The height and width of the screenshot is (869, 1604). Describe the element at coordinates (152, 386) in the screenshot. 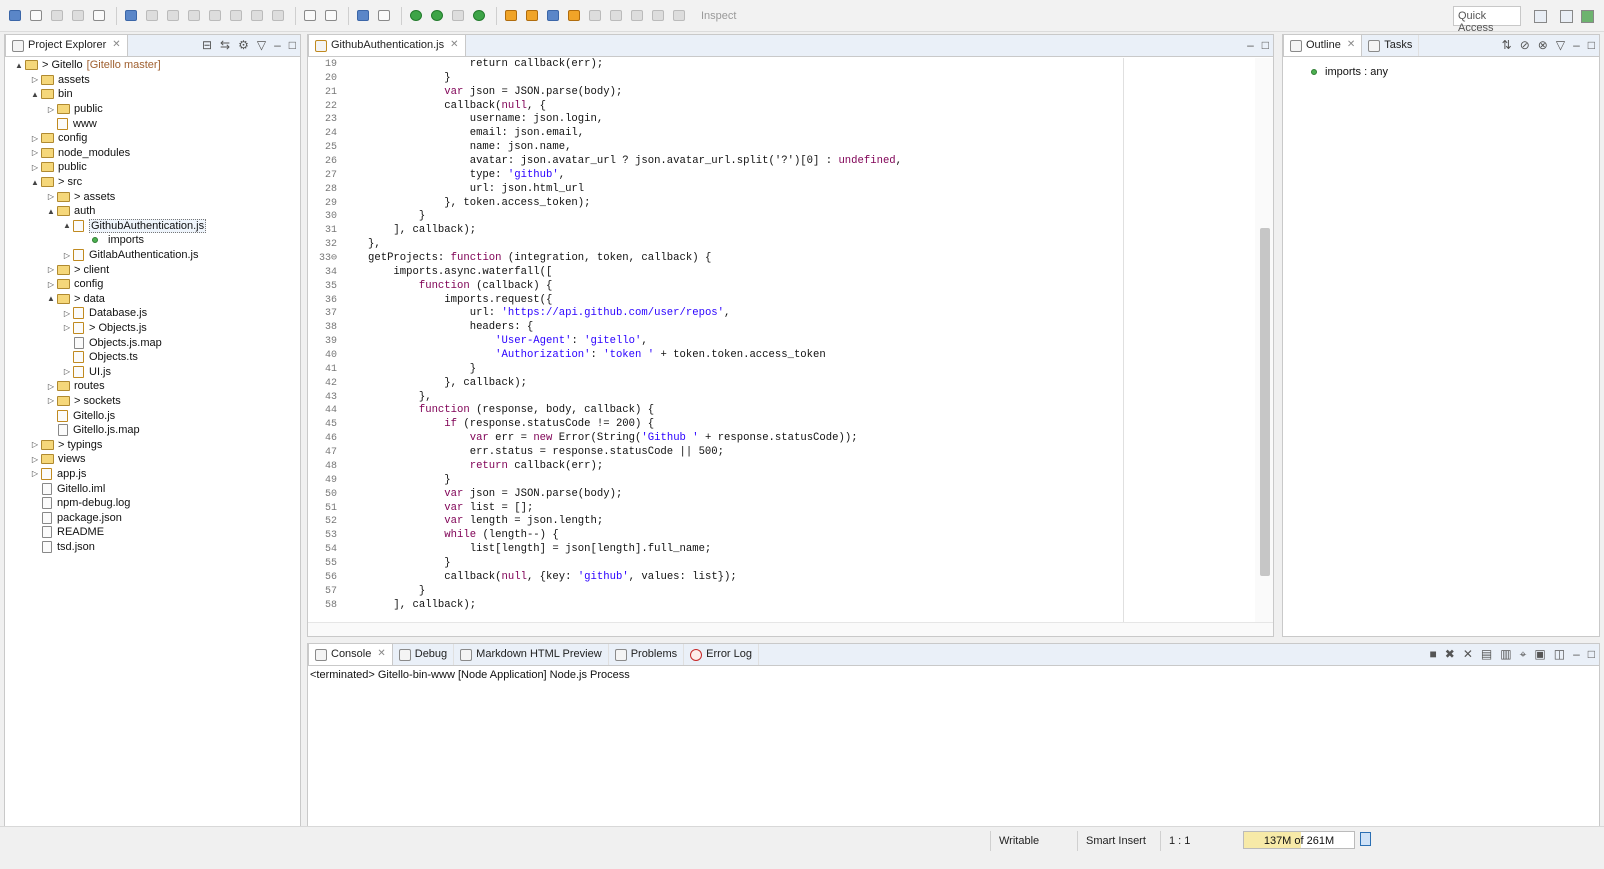

I see `tree-item: ▷ routes` at that location.